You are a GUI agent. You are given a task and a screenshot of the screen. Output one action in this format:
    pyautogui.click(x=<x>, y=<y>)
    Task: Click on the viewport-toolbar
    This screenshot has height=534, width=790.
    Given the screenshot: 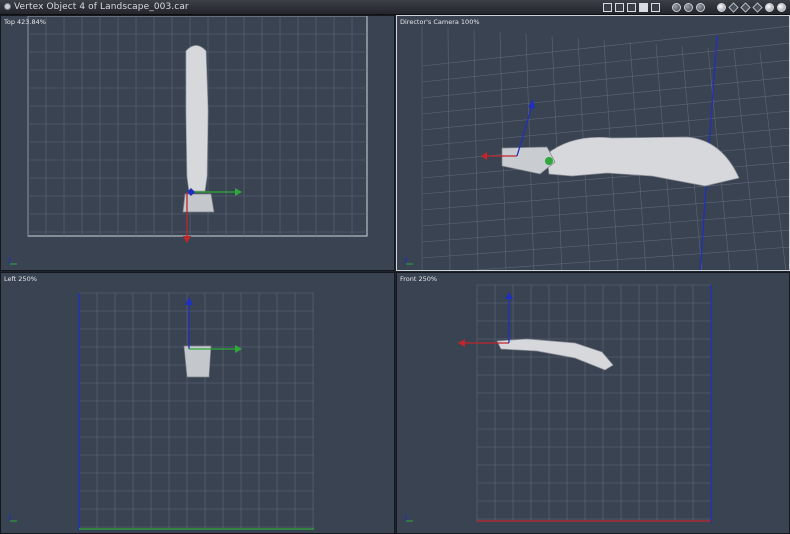 What is the action you would take?
    pyautogui.click(x=694, y=7)
    